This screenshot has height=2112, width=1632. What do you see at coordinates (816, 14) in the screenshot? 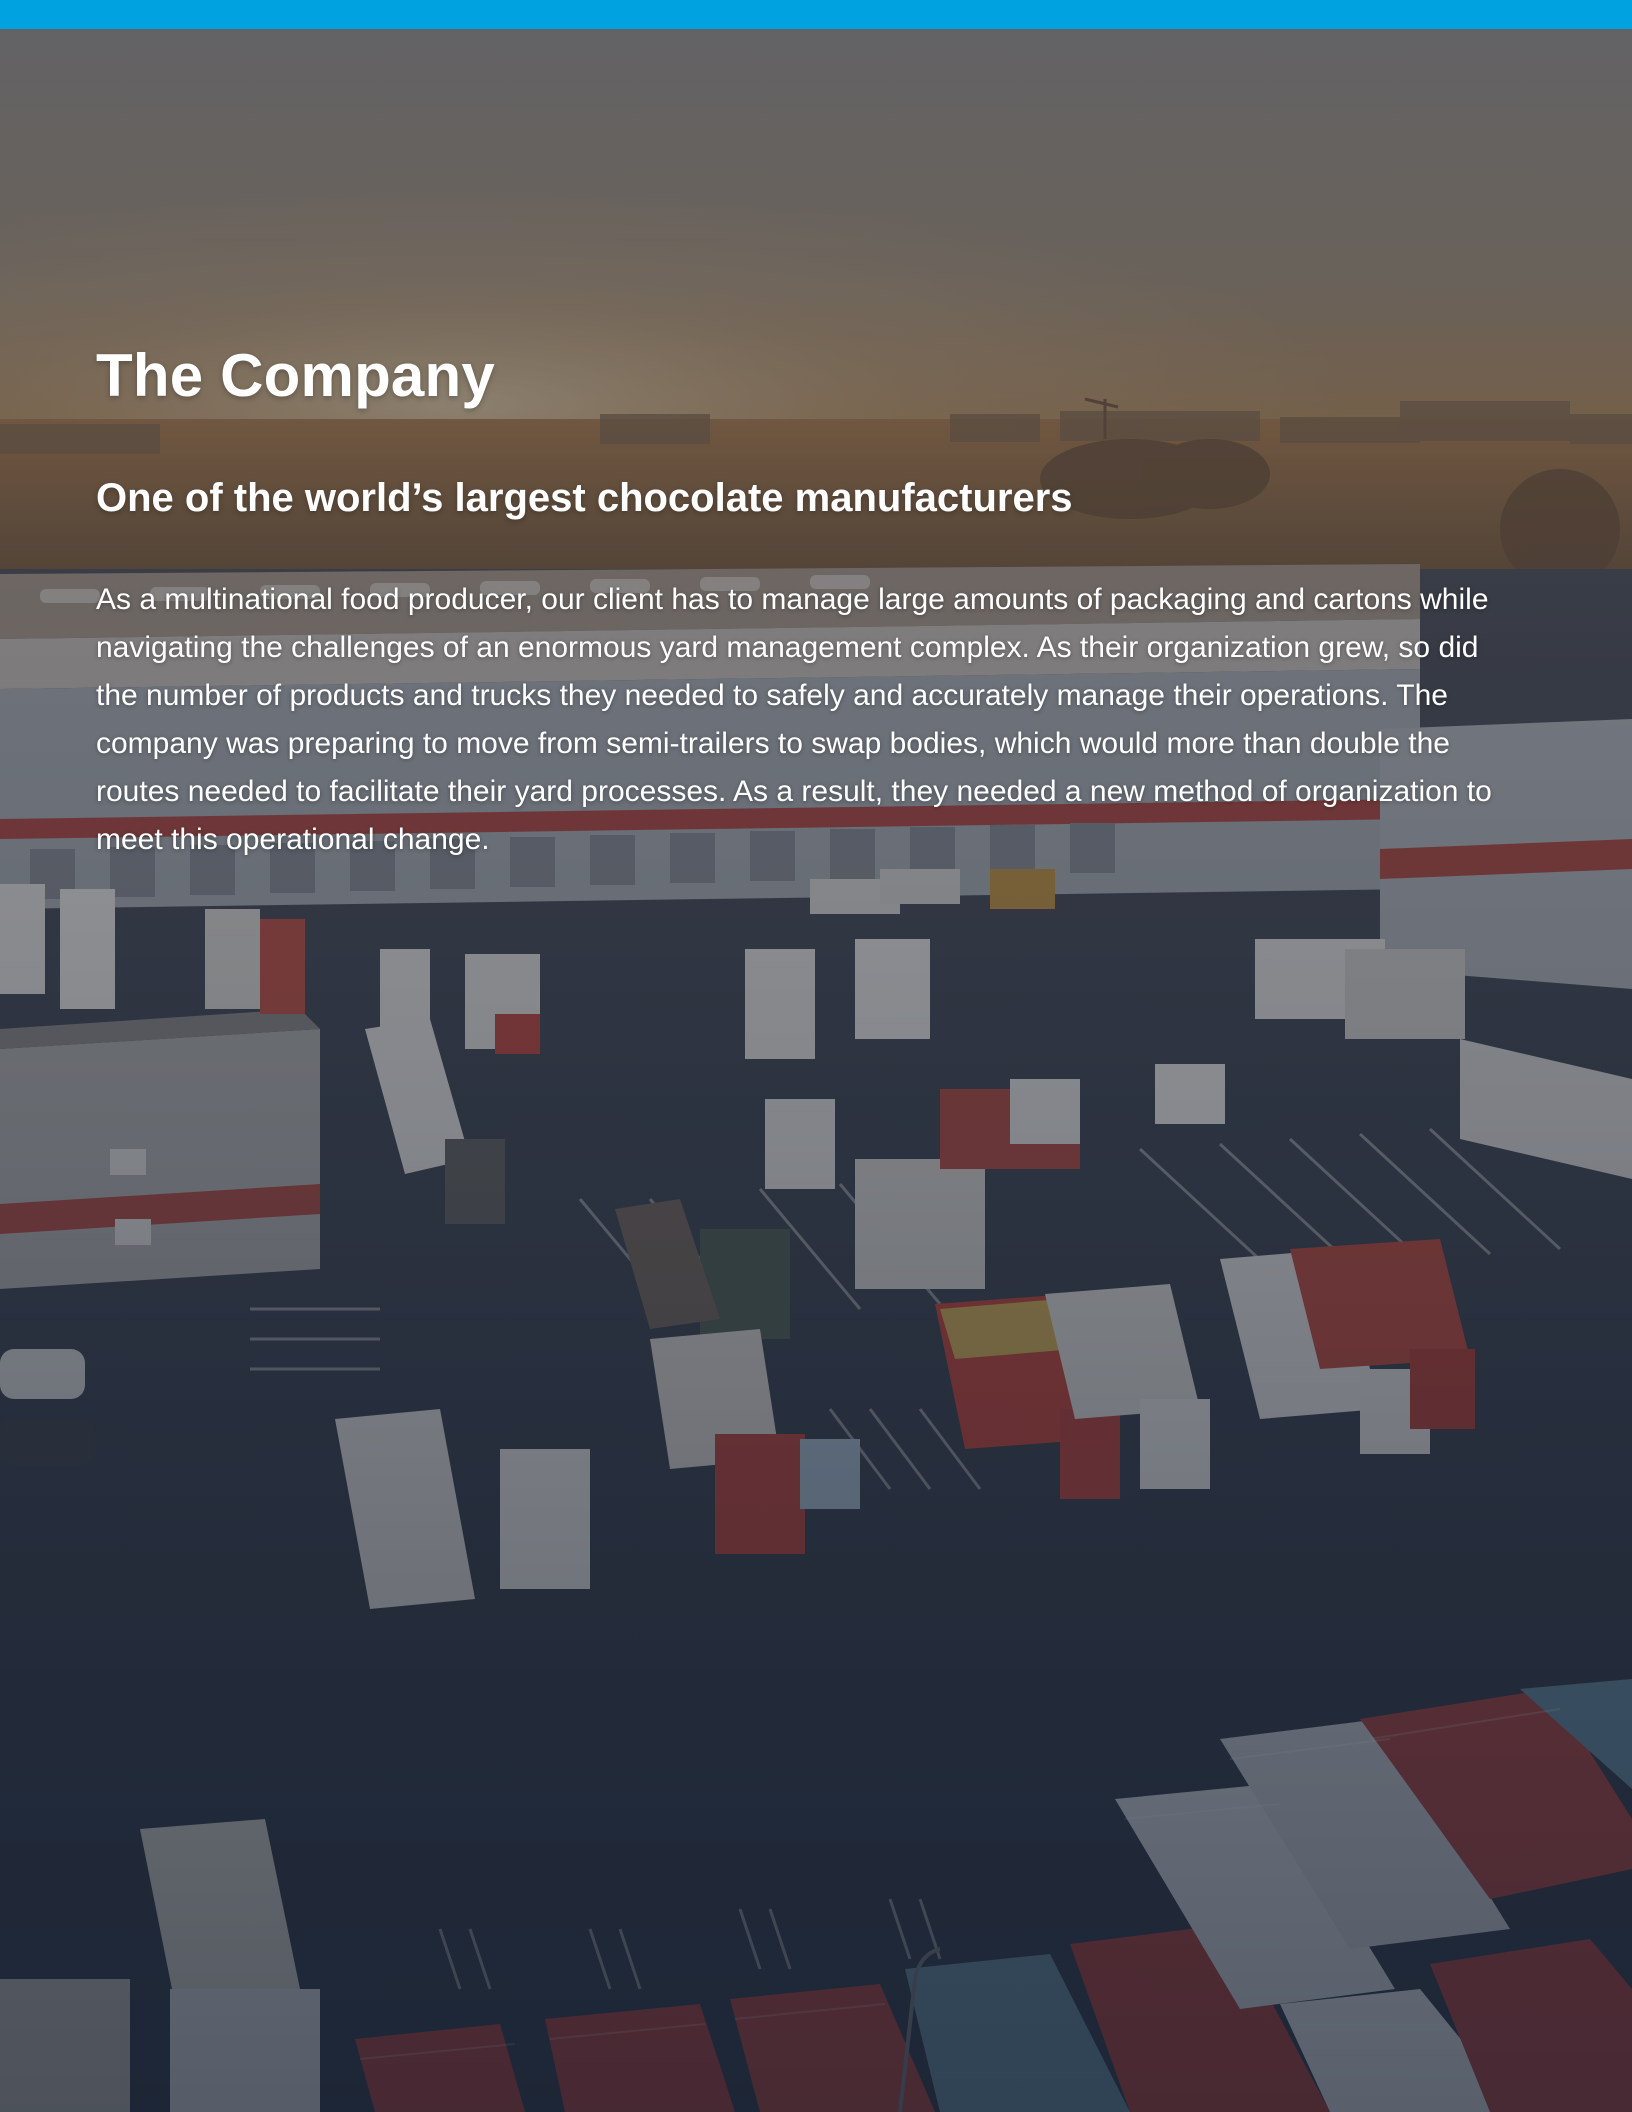
I see `top-accent-bar` at bounding box center [816, 14].